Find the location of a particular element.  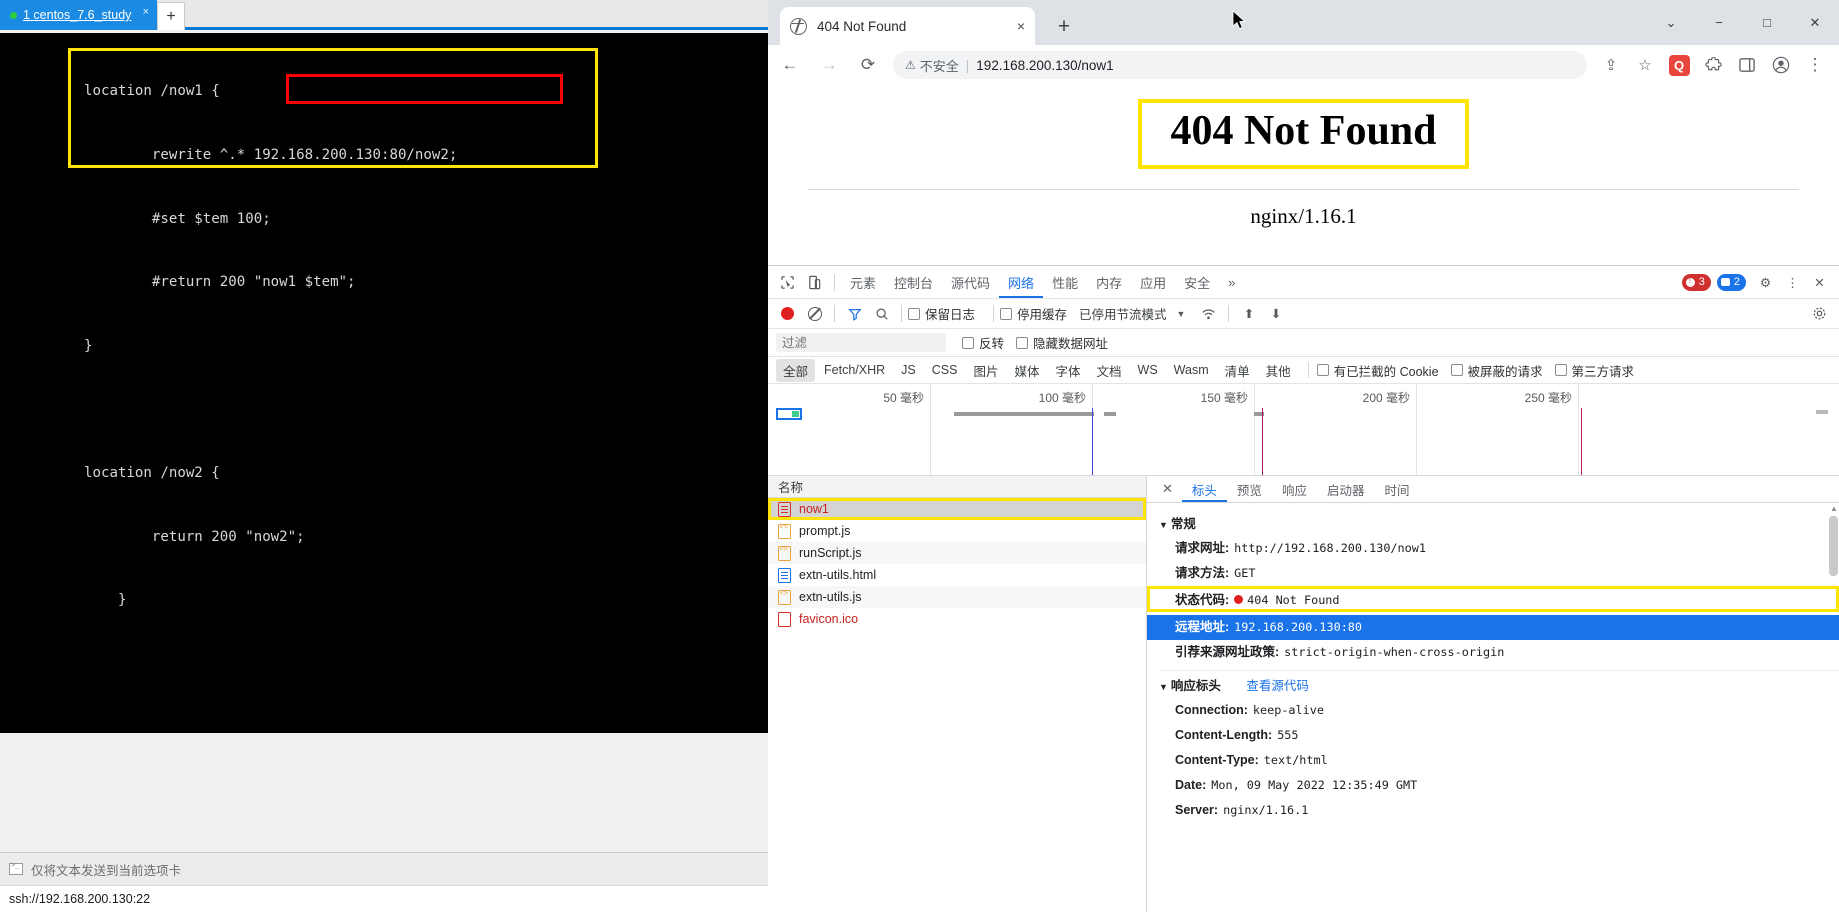

browser-menu-icon: ⋮ is located at coordinates (1815, 65).